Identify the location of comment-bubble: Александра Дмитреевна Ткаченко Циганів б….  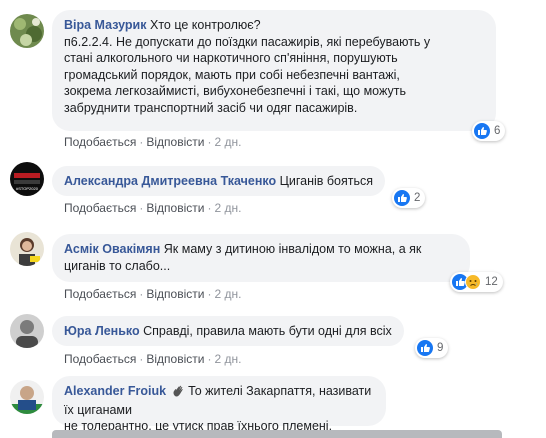
(219, 181).